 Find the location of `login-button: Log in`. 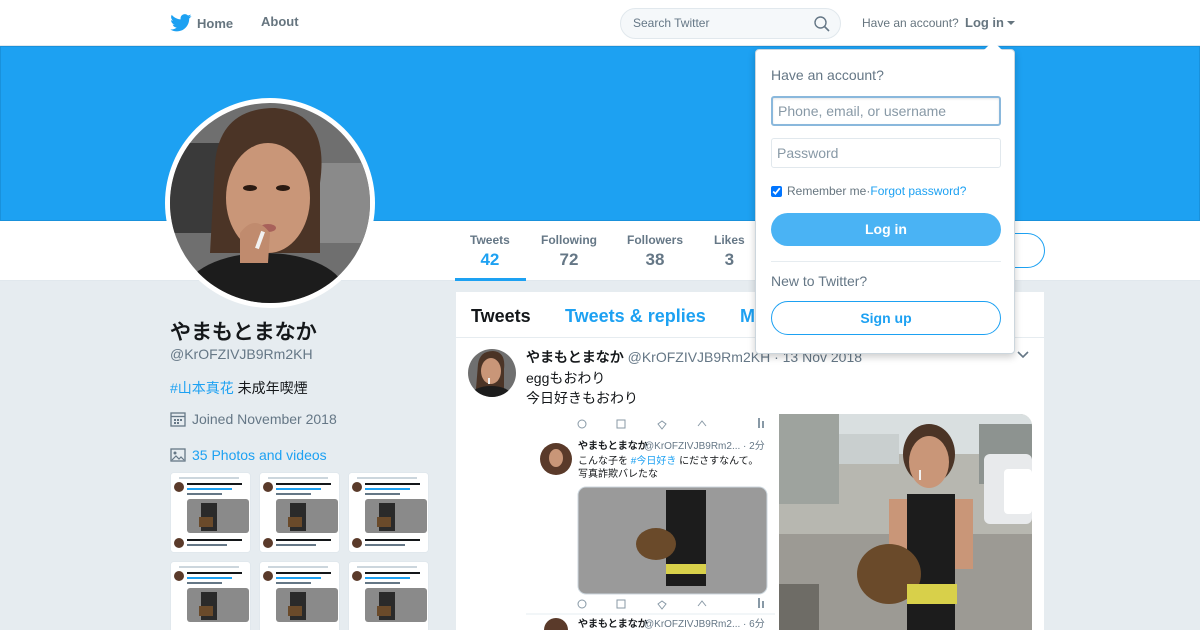

login-button: Log in is located at coordinates (886, 229).